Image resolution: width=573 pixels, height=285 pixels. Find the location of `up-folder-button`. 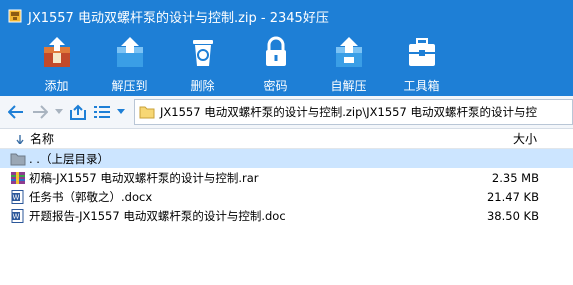

up-folder-button is located at coordinates (78, 112).